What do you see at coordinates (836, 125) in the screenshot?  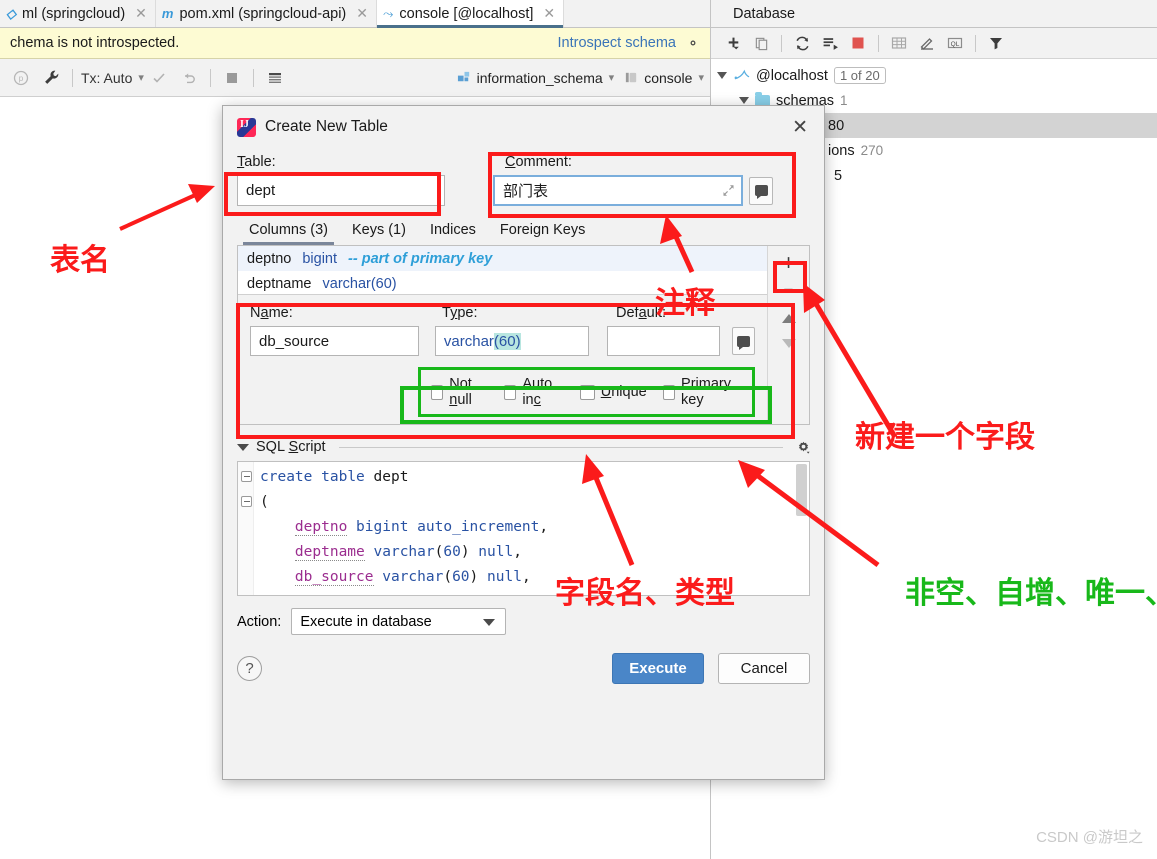 I see `tree-label: 80` at bounding box center [836, 125].